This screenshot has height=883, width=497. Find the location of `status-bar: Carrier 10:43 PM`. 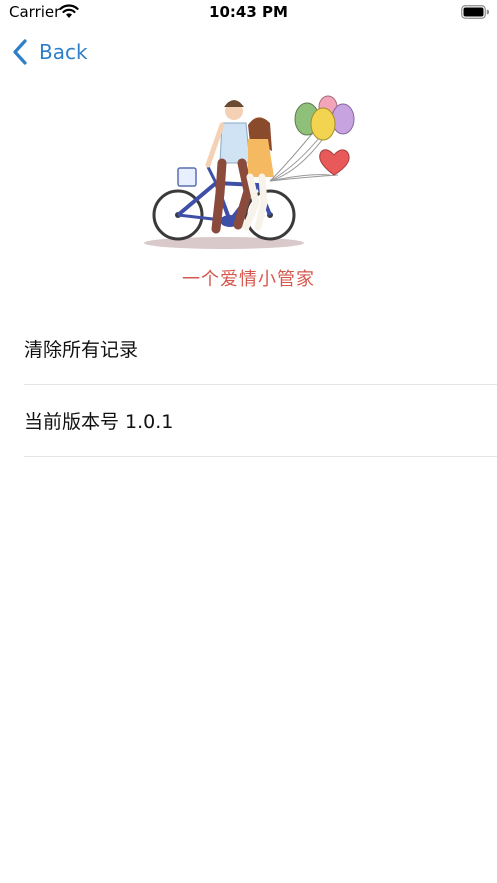

status-bar: Carrier 10:43 PM is located at coordinates (248, 13).